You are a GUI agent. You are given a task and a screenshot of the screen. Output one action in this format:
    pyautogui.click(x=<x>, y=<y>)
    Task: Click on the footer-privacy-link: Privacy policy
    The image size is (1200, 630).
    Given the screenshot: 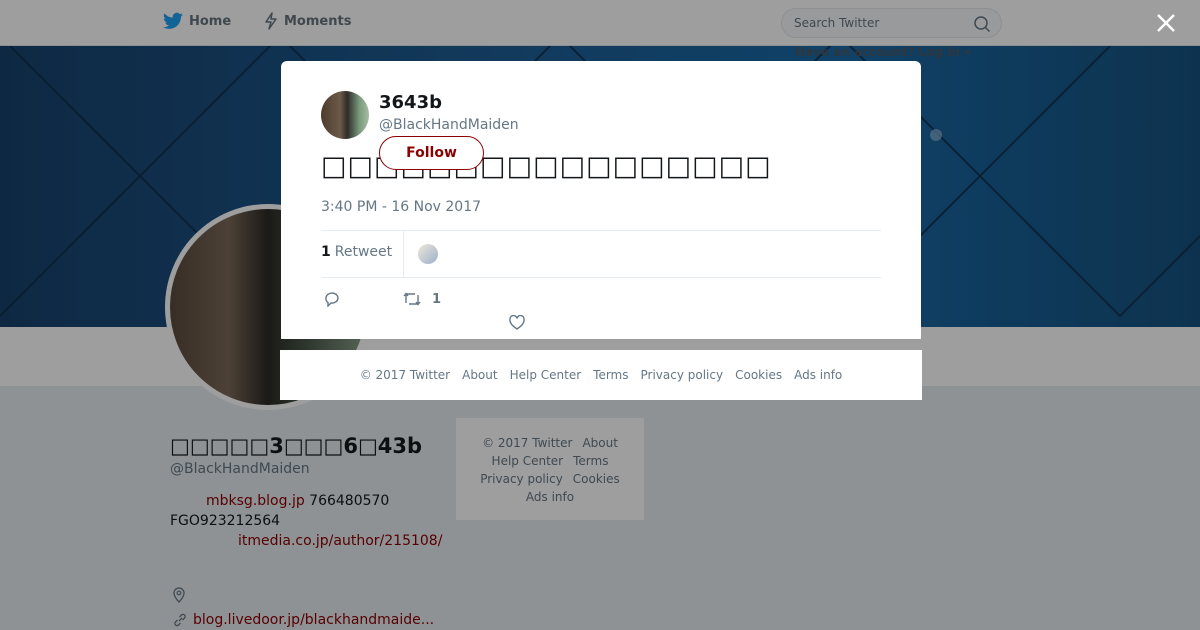 What is the action you would take?
    pyautogui.click(x=682, y=375)
    